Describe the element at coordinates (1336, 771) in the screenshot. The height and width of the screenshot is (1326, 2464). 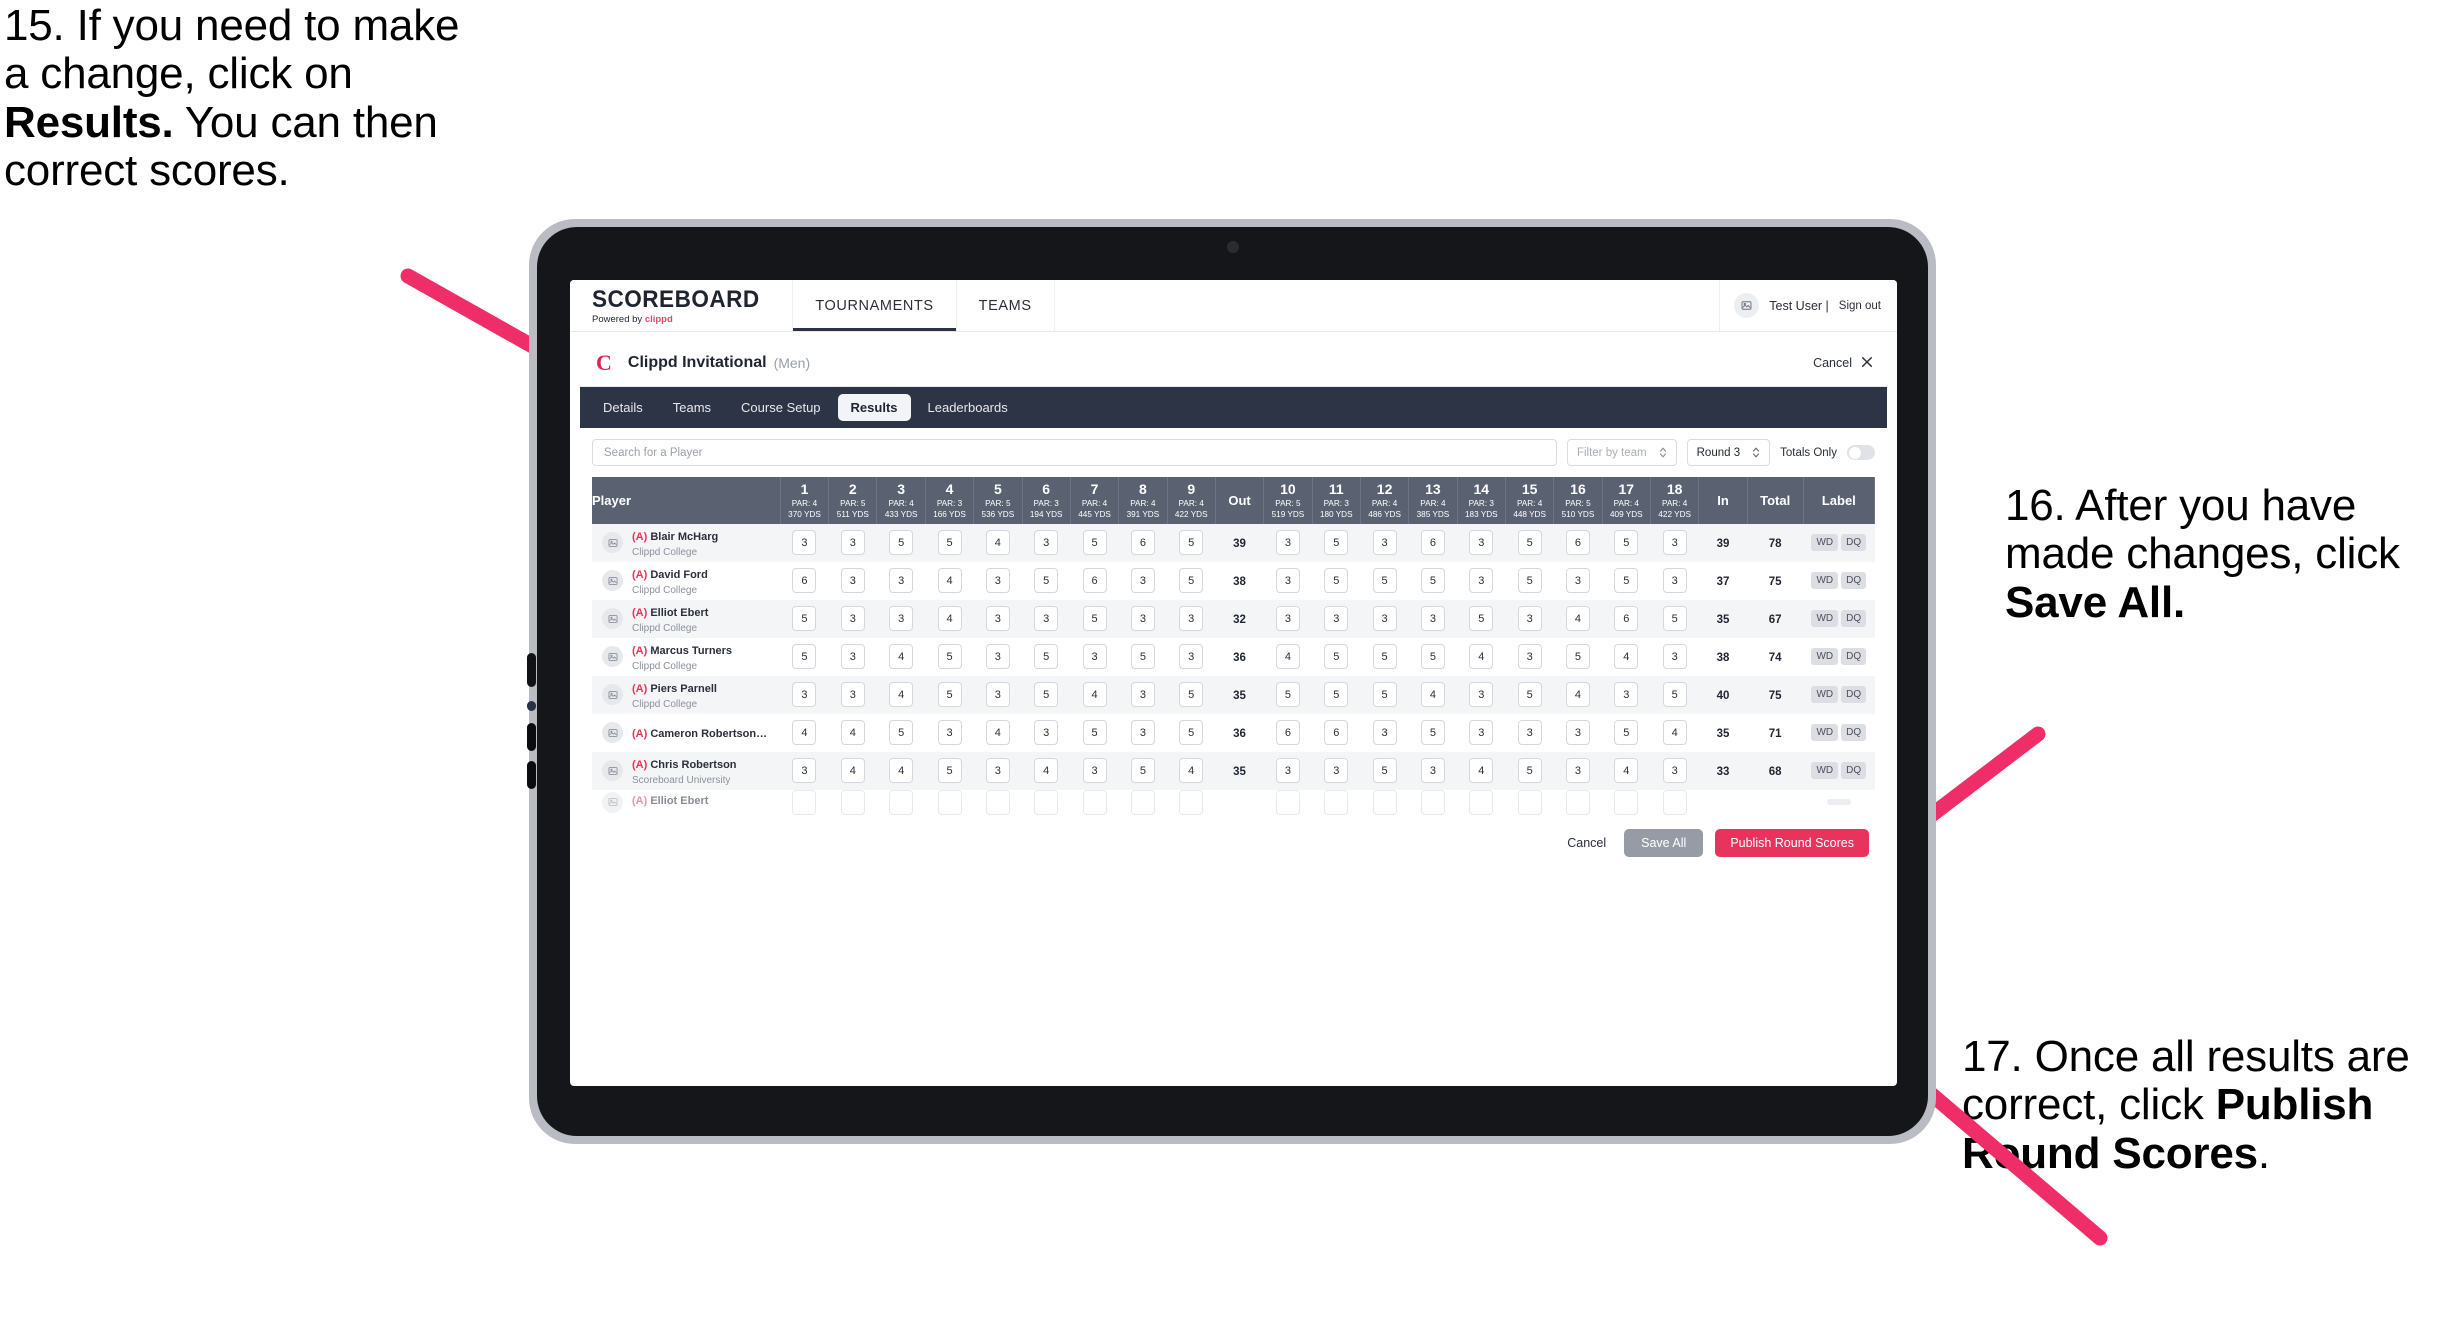
I see `score-cell-hole-11: 3` at that location.